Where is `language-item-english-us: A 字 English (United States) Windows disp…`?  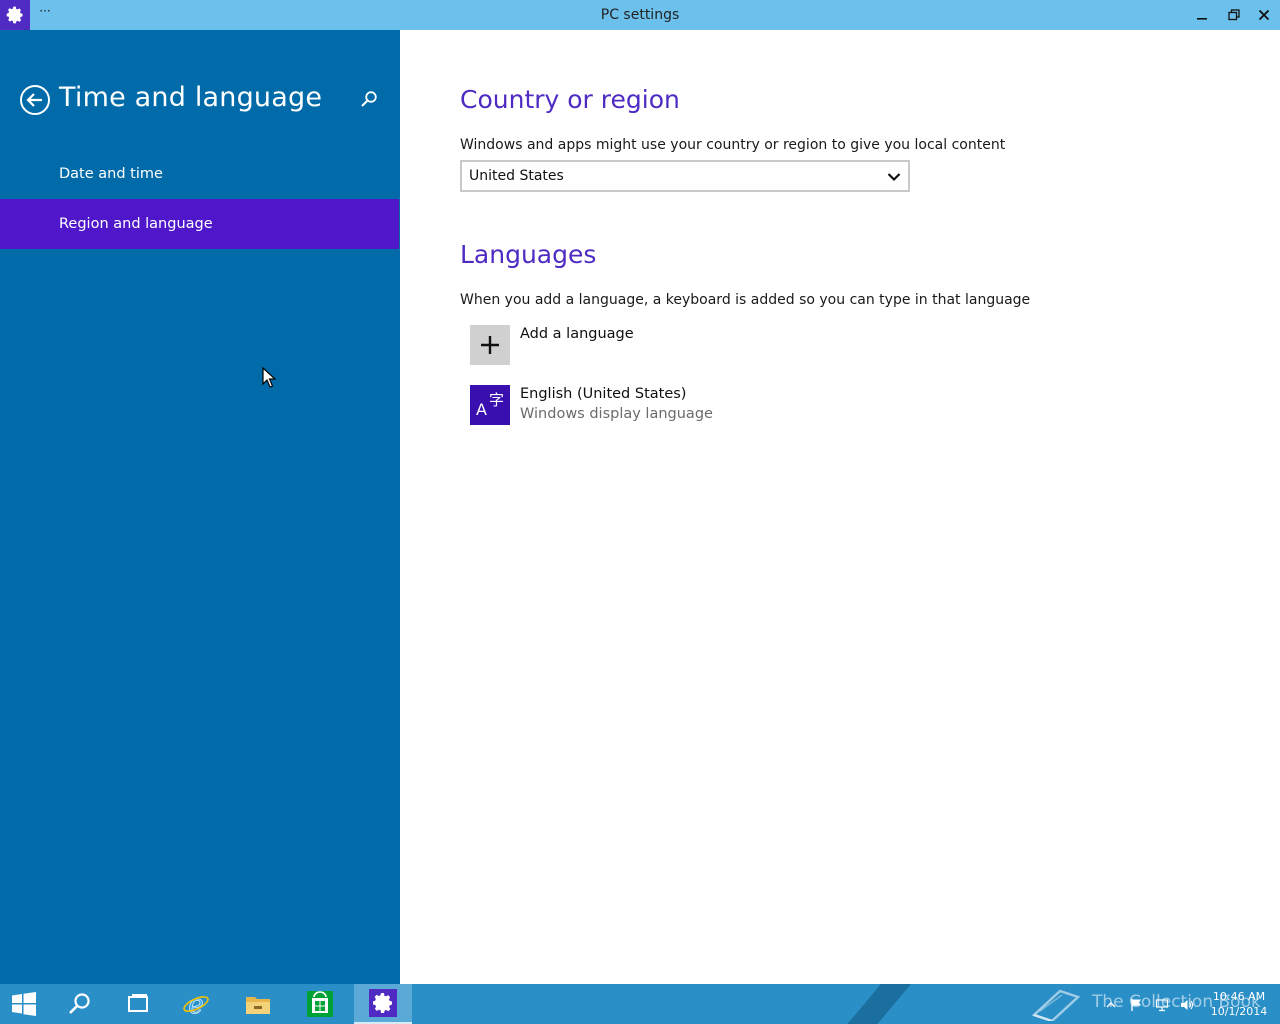
language-item-english-us: A 字 English (United States) Windows disp… is located at coordinates (720, 405).